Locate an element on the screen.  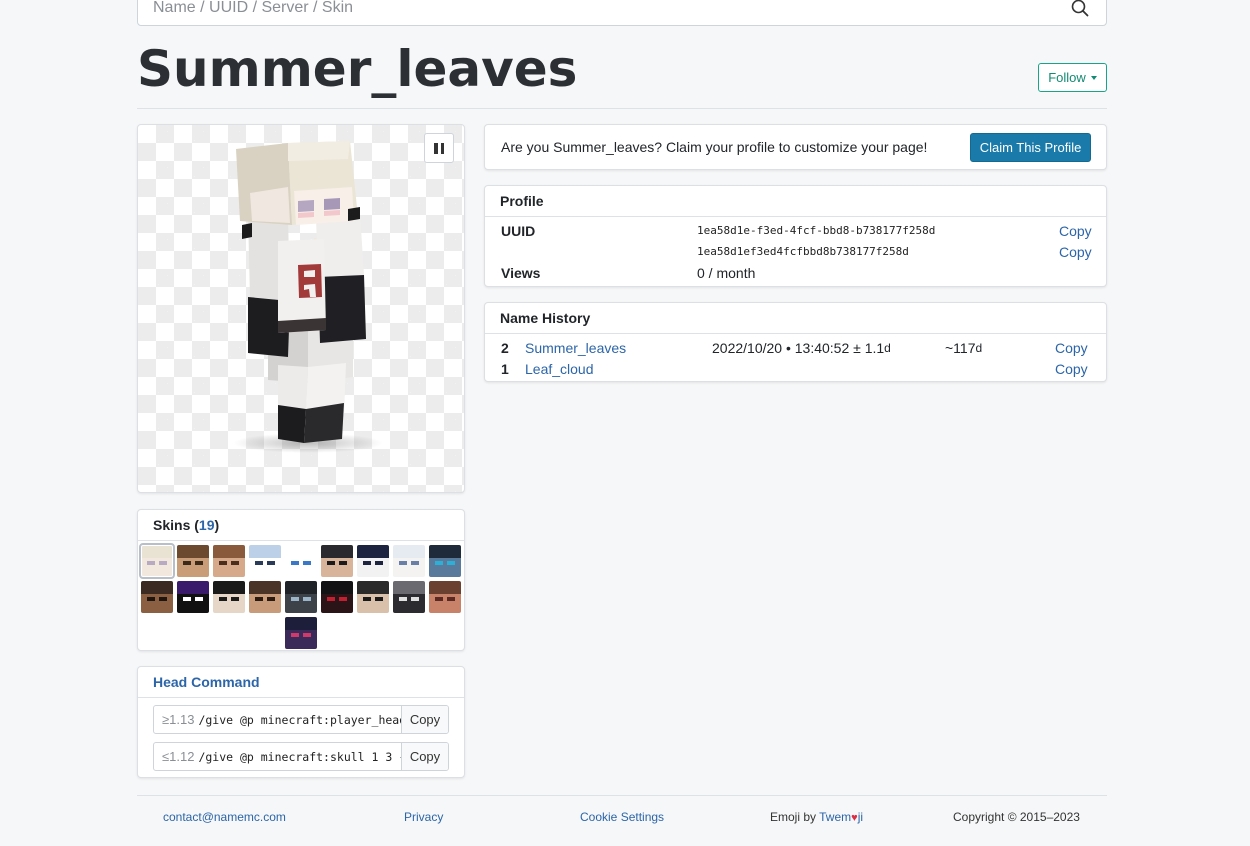
history-ago: ~117 is located at coordinates (960, 348).